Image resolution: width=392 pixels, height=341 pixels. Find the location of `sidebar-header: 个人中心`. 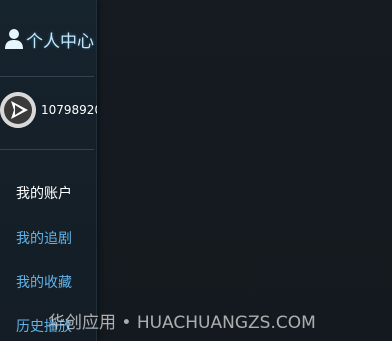

sidebar-header: 个人中心 is located at coordinates (49, 39).